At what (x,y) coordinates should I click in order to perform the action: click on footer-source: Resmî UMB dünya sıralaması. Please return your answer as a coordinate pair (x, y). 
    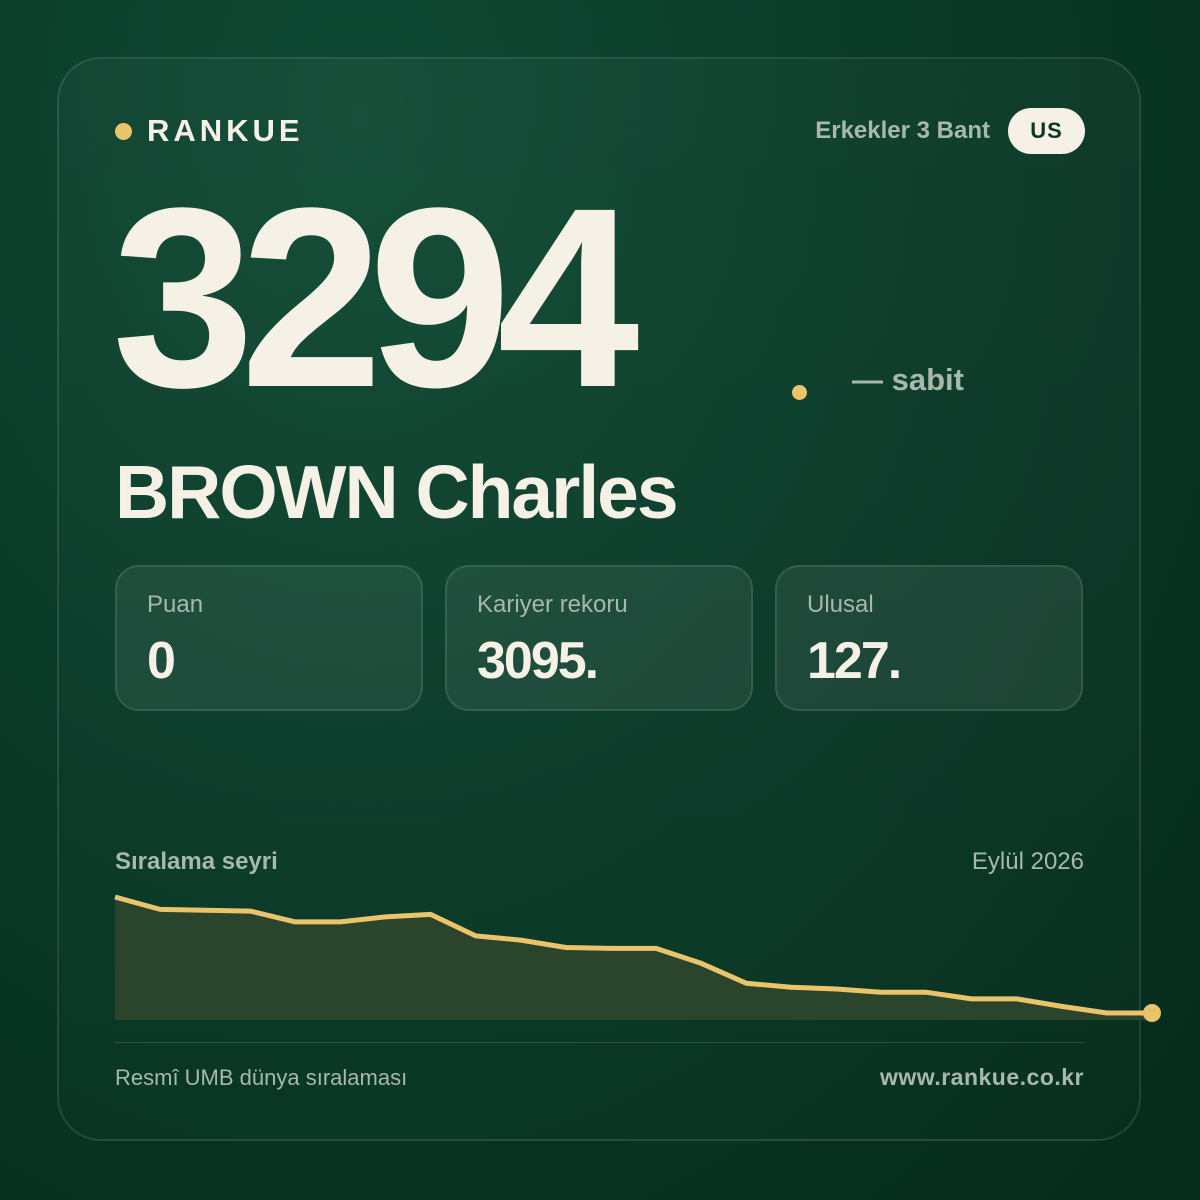
    Looking at the image, I should click on (261, 1077).